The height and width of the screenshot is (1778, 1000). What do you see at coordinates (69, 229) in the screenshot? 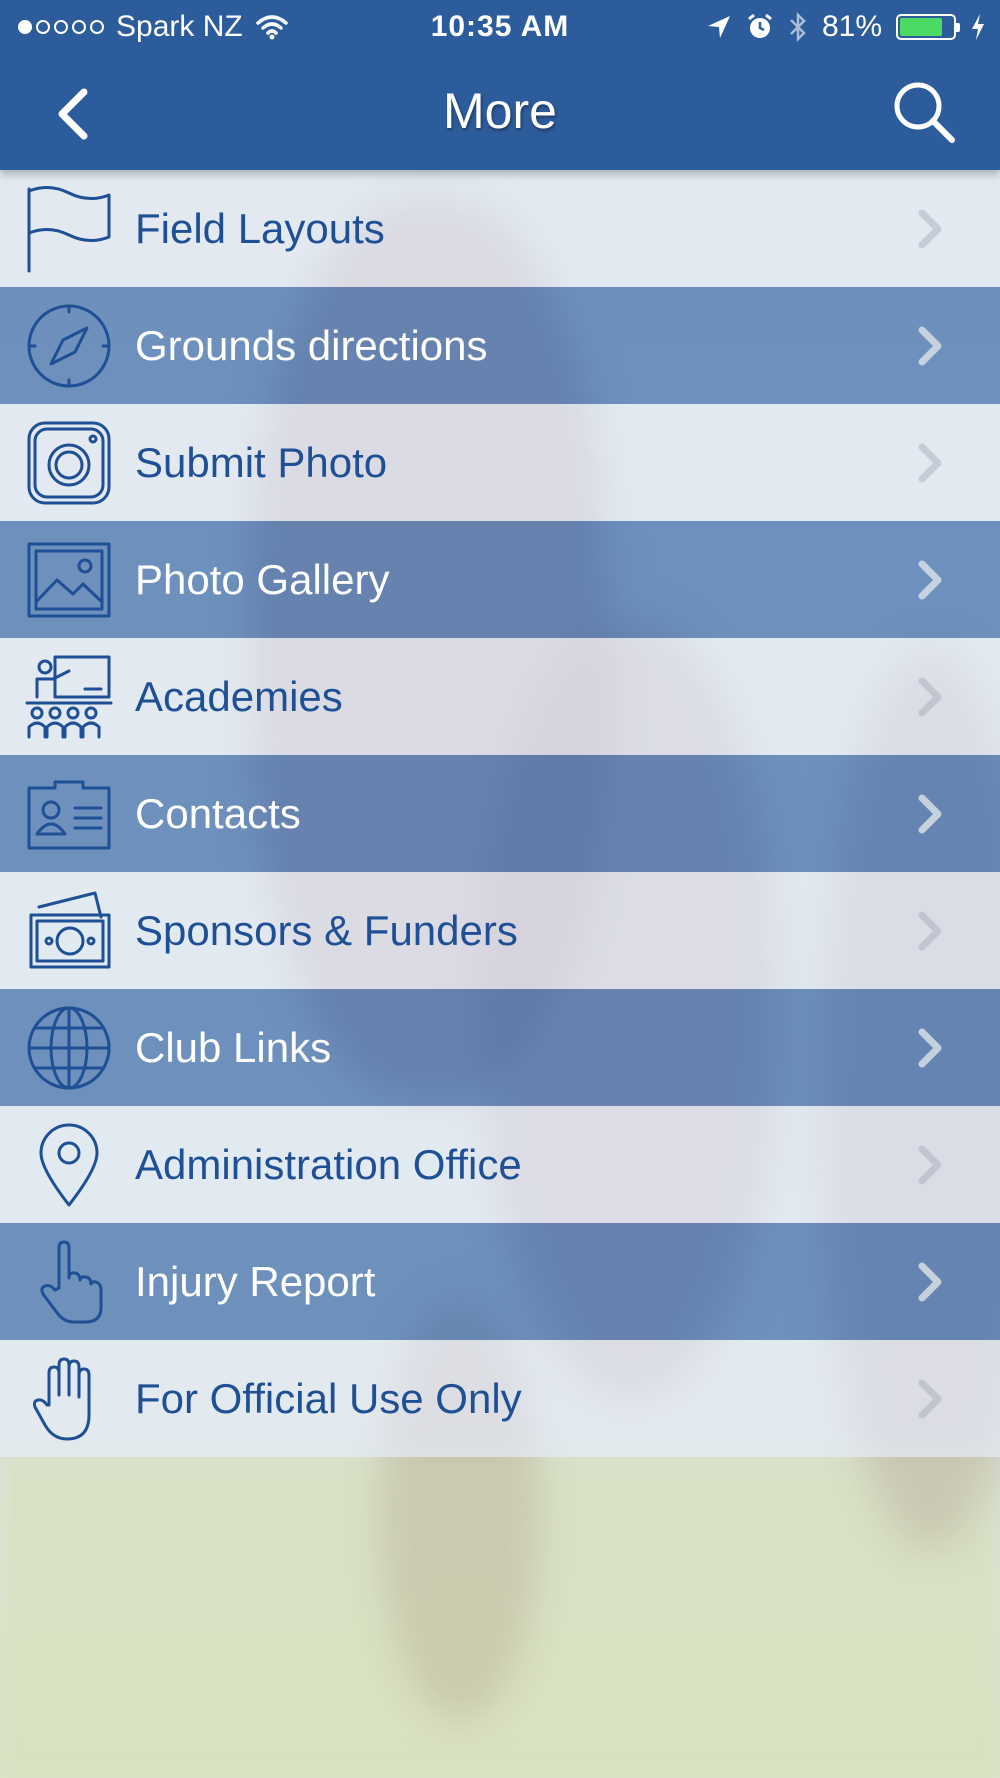
I see `flag-icon` at bounding box center [69, 229].